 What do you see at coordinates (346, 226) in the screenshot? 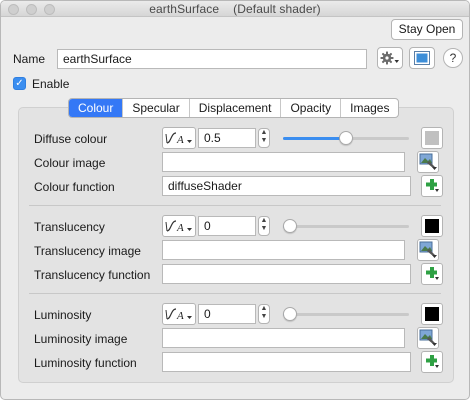
I see `translucency-slider` at bounding box center [346, 226].